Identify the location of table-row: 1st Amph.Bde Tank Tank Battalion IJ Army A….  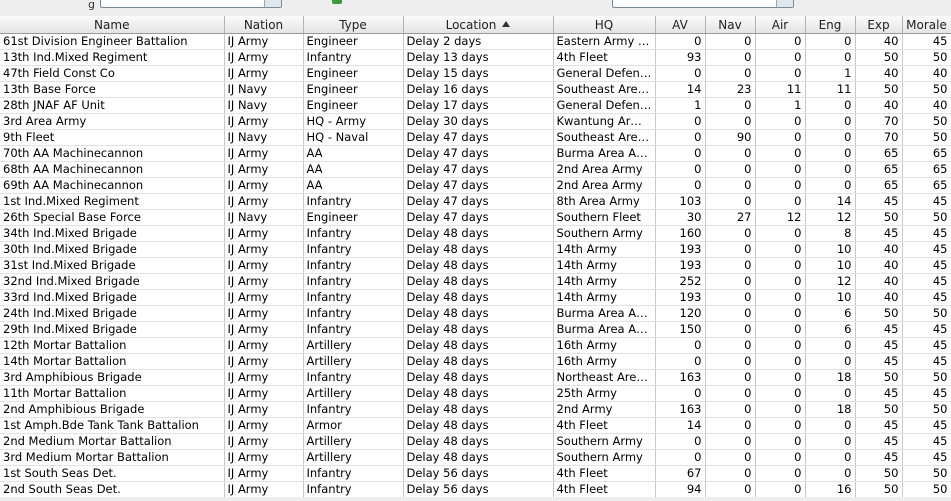
(475, 425).